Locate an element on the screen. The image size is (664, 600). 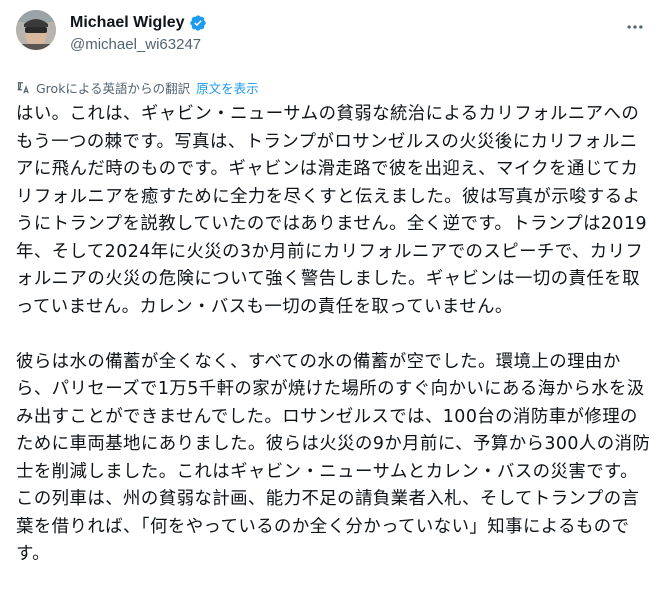
translate-icon is located at coordinates (23, 88).